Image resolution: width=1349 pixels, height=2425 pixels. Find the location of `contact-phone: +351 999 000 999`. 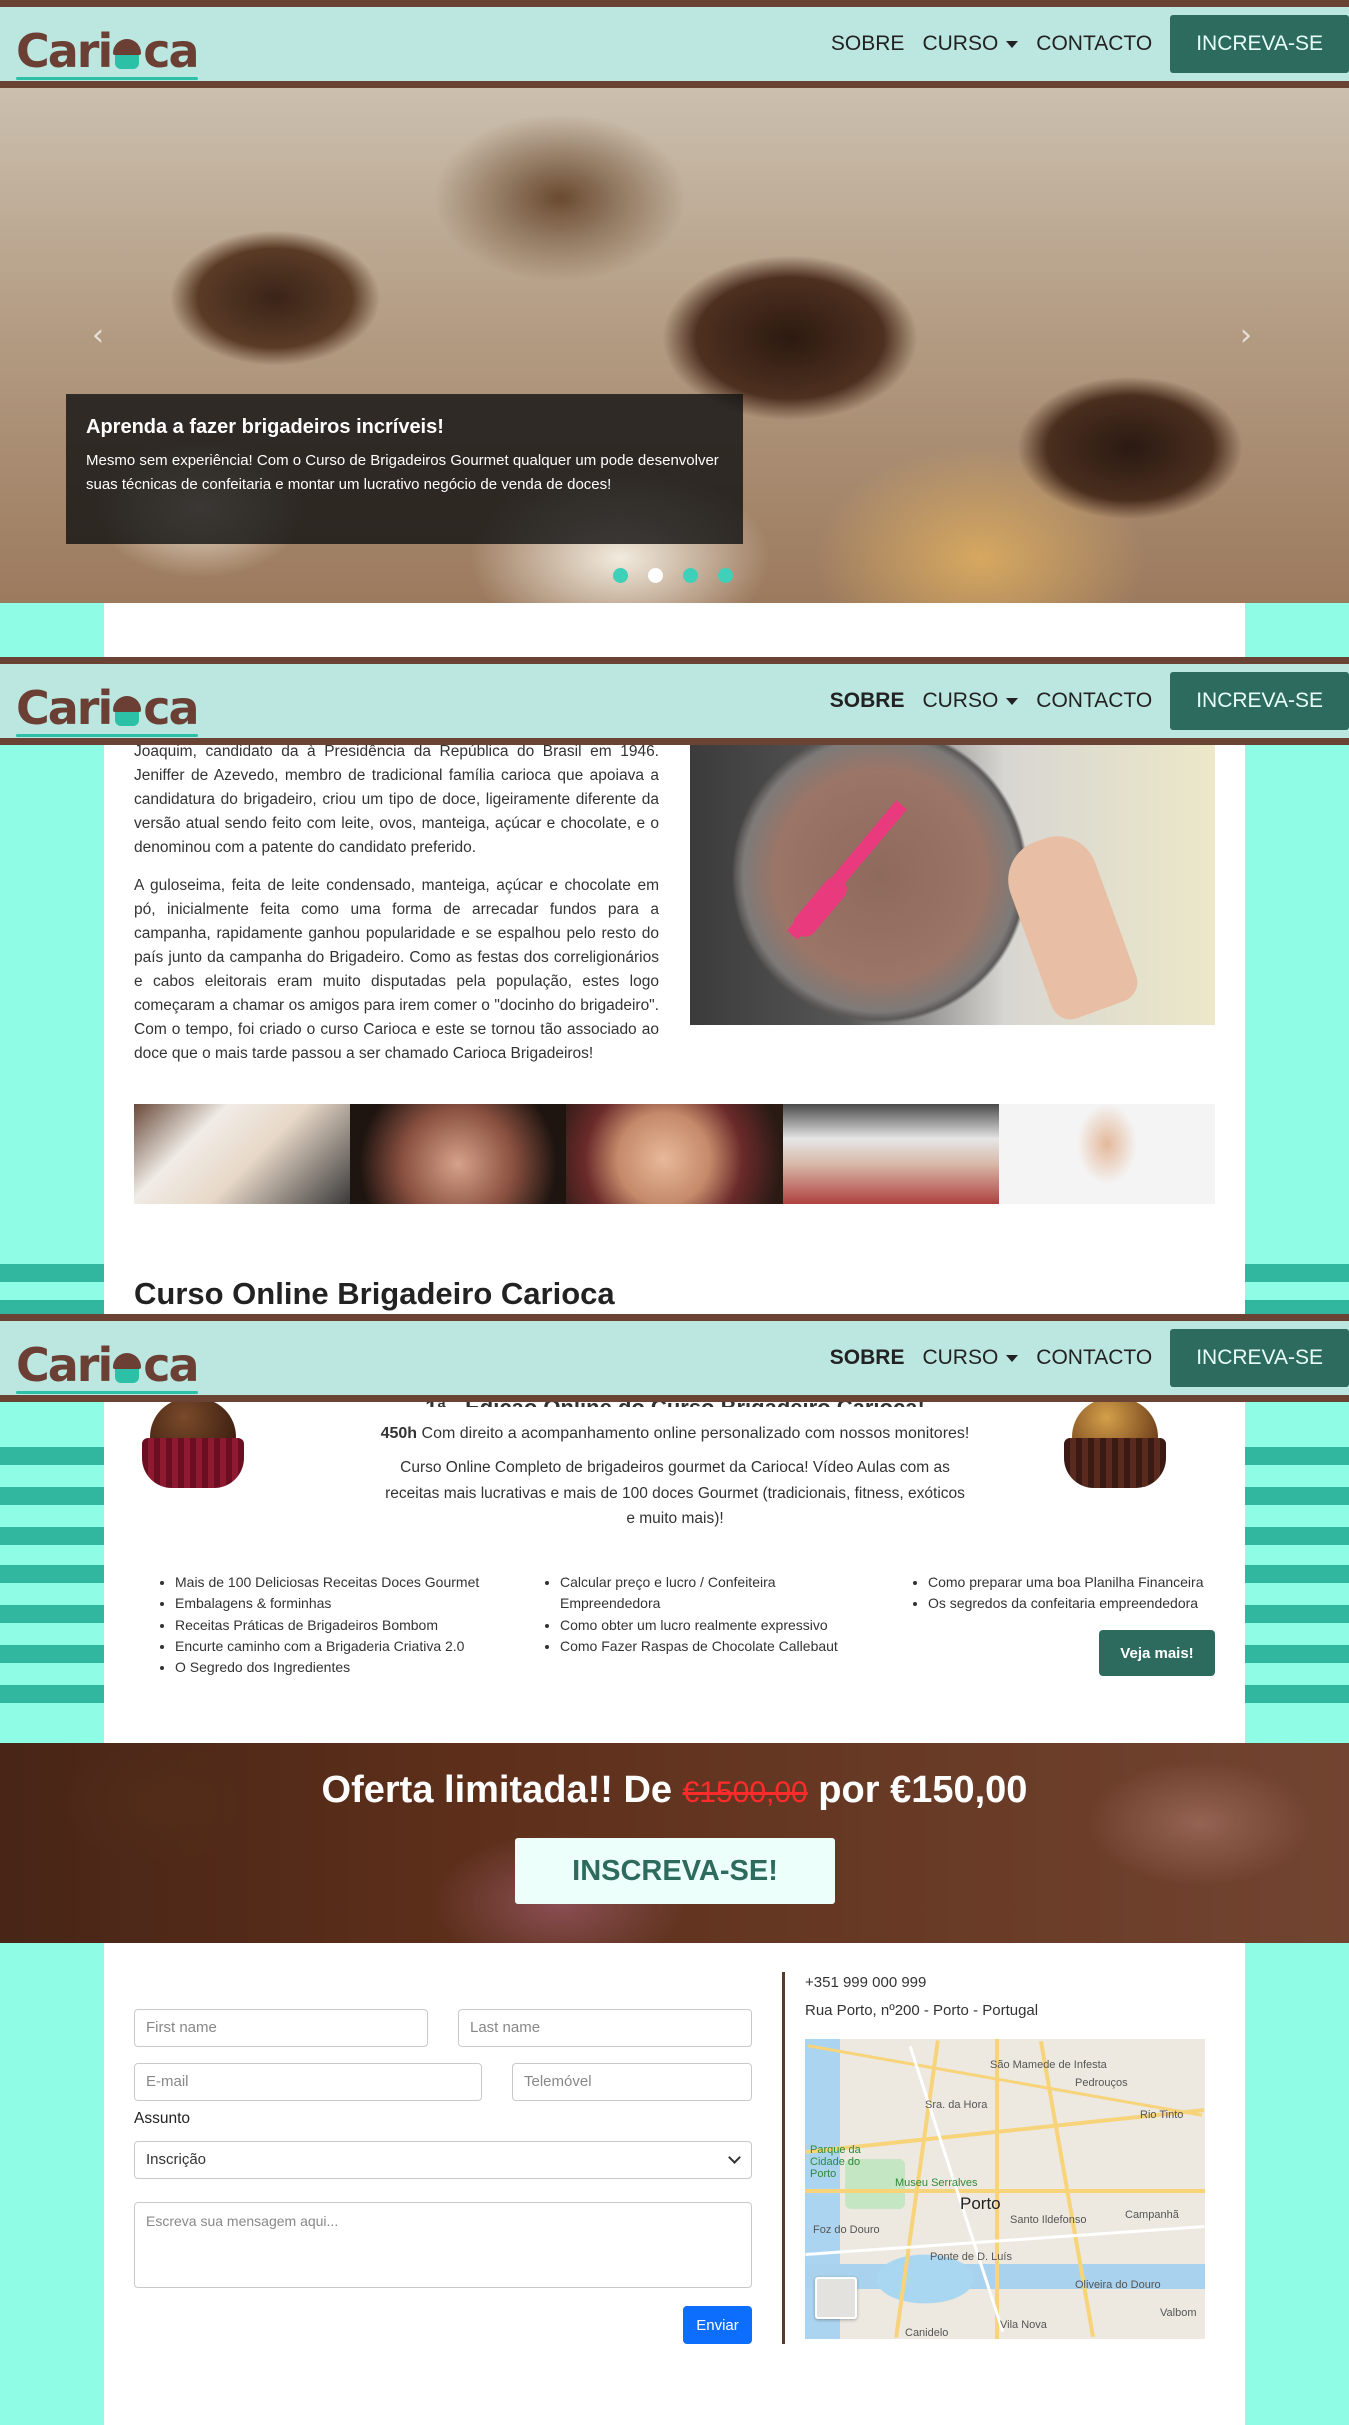

contact-phone: +351 999 000 999 is located at coordinates (866, 1982).